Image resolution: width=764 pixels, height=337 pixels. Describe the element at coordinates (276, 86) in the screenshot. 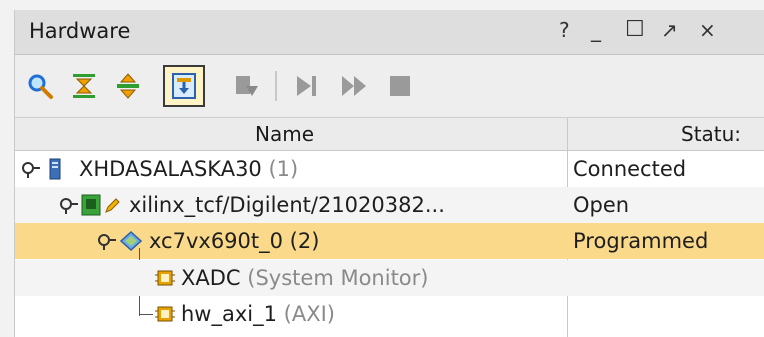

I see `toolbar-separator` at that location.